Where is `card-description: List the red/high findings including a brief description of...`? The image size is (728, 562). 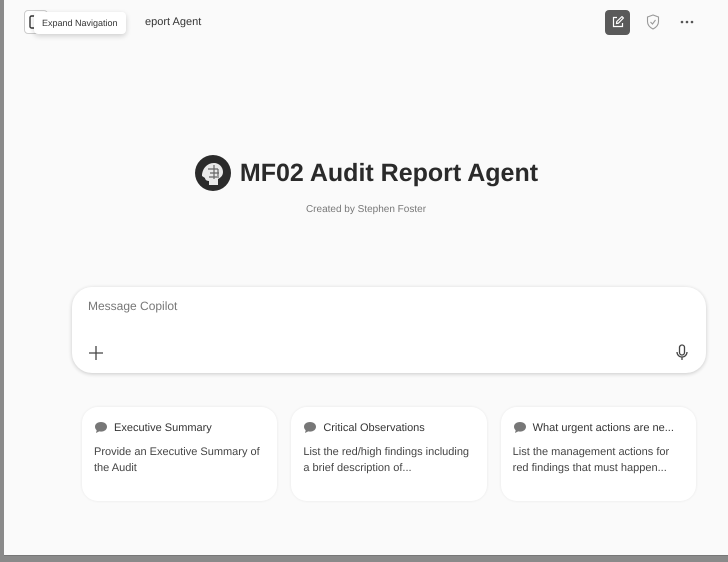
card-description: List the red/high findings including a brief description of... is located at coordinates (386, 460).